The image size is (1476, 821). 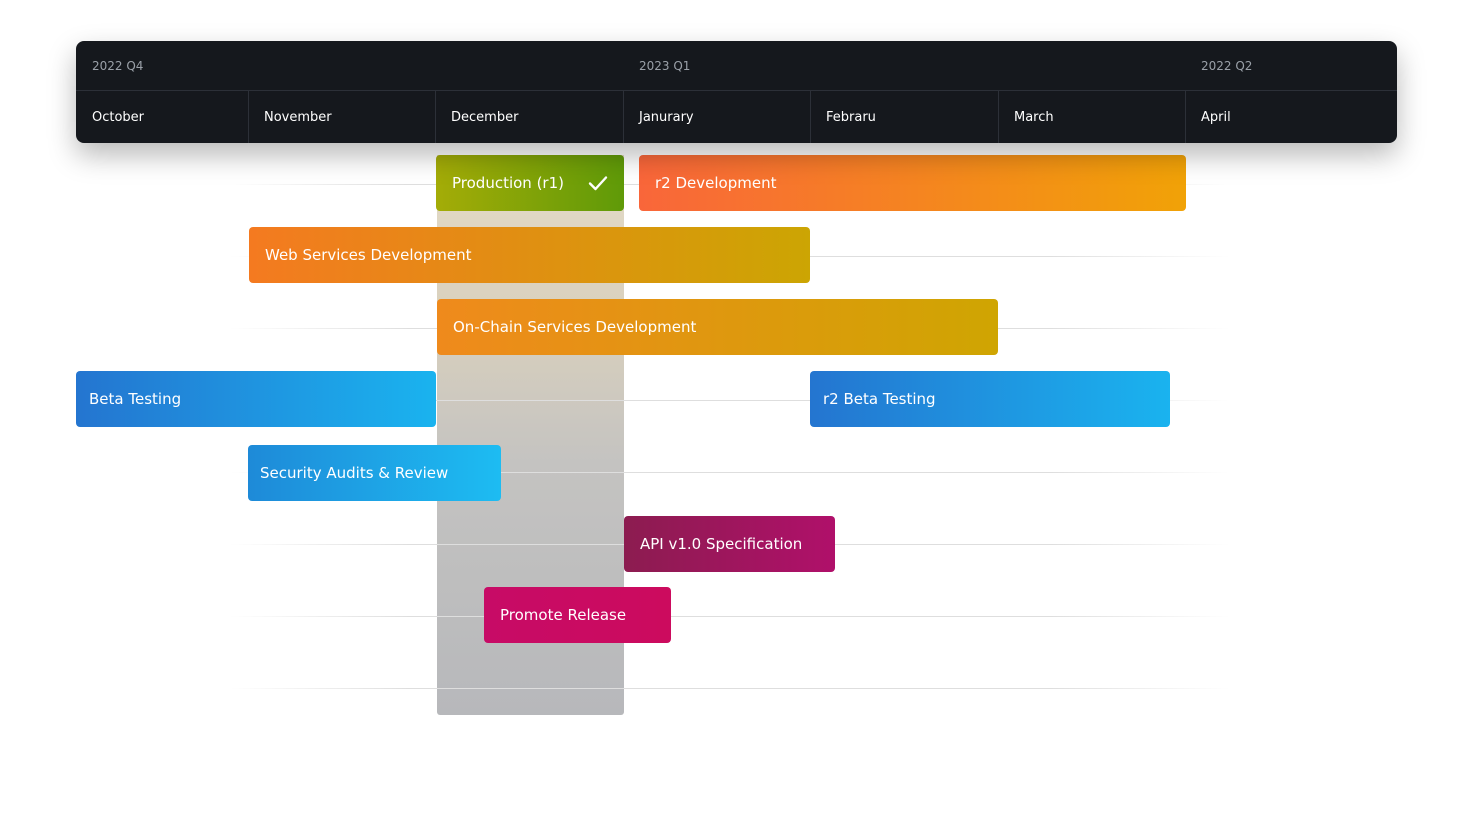 What do you see at coordinates (118, 117) in the screenshot?
I see `month-label: October` at bounding box center [118, 117].